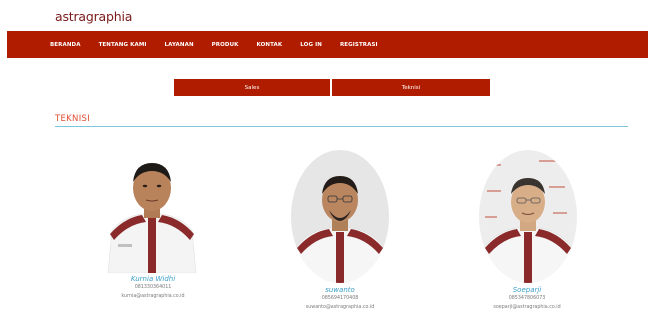 The width and height of the screenshot is (649, 332). What do you see at coordinates (527, 307) in the screenshot?
I see `person-email: soeparji@astragraphia.co.id` at bounding box center [527, 307].